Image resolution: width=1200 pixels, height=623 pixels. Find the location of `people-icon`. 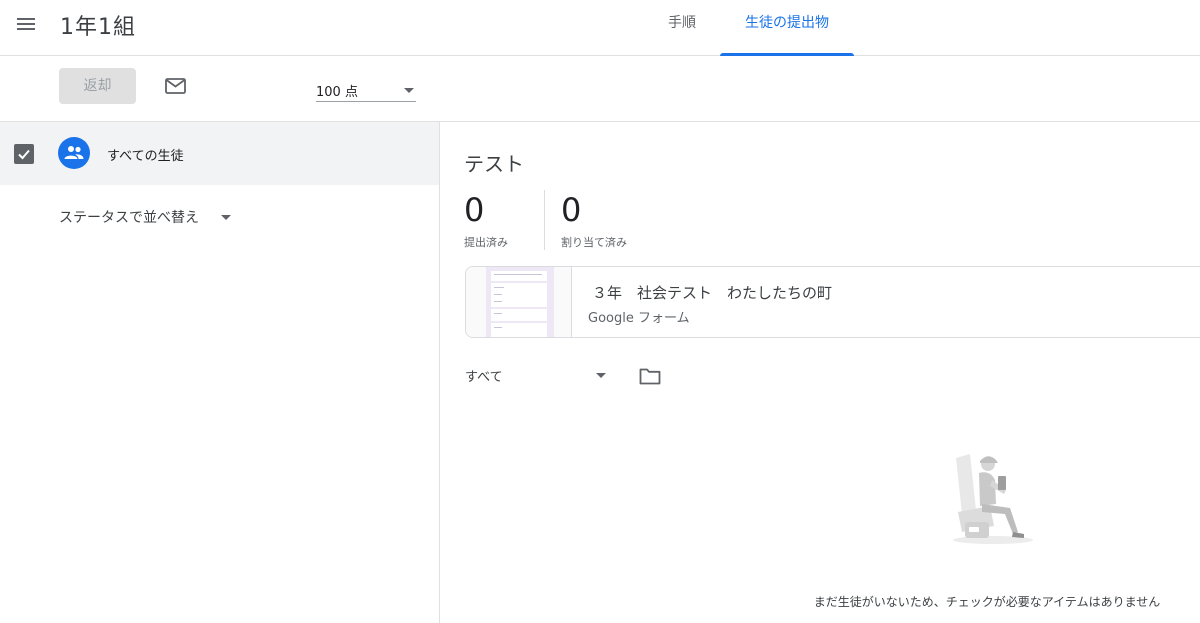

people-icon is located at coordinates (74, 152).